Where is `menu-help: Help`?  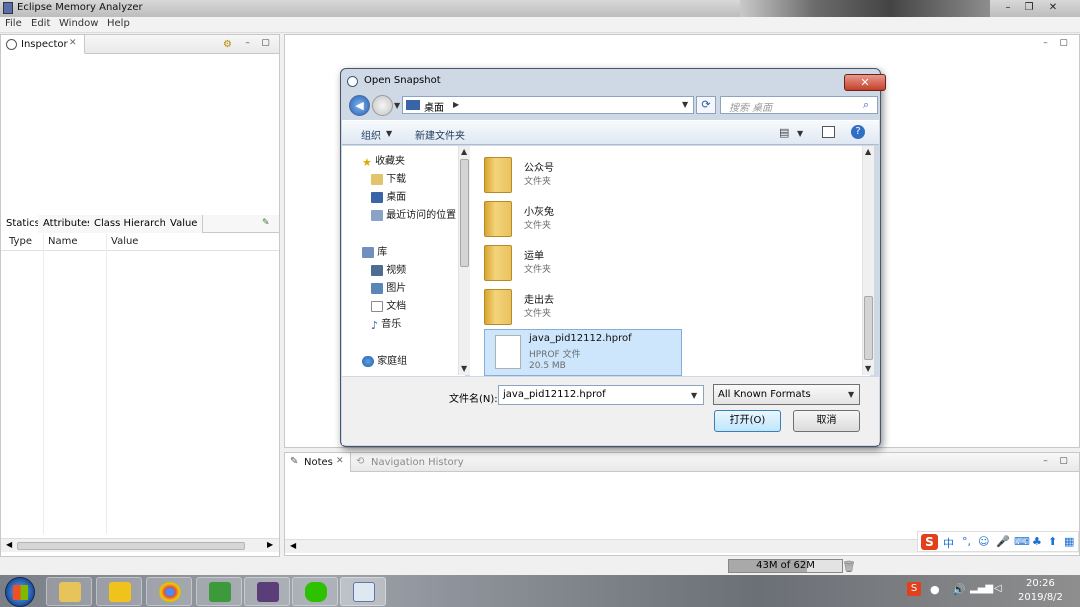
menu-help: Help is located at coordinates (118, 23).